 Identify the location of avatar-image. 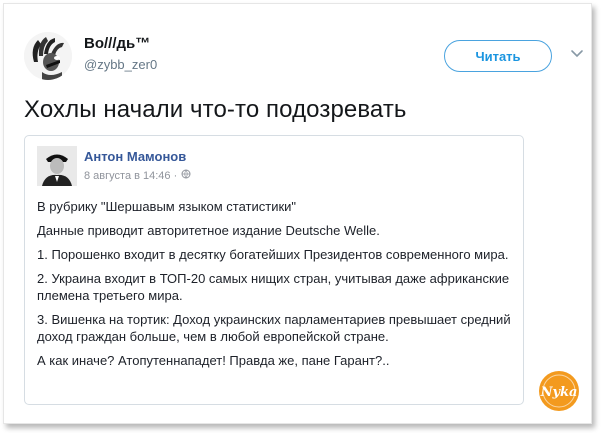
(48, 56).